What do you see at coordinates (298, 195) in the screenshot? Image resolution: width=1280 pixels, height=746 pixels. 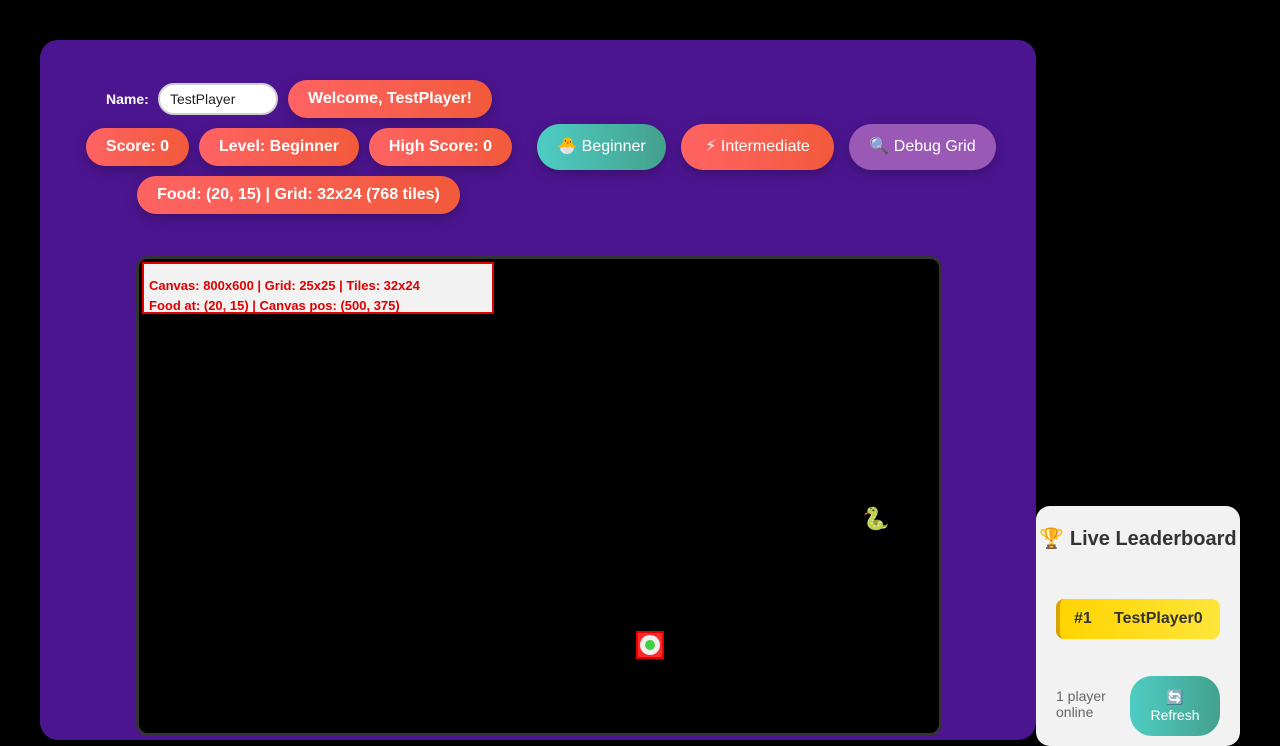 I see `food-grid-badge: Food: (20, 15) | Grid: 32x24 (768 tiles)` at bounding box center [298, 195].